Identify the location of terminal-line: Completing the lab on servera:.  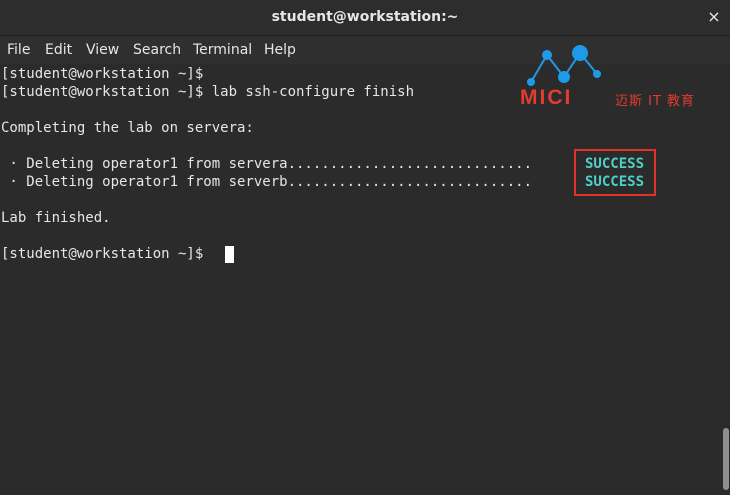
(127, 128).